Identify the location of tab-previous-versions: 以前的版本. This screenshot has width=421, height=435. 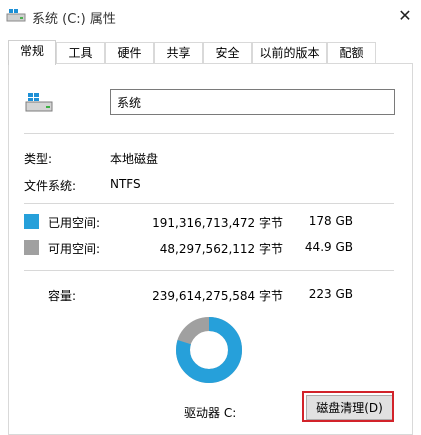
(289, 53).